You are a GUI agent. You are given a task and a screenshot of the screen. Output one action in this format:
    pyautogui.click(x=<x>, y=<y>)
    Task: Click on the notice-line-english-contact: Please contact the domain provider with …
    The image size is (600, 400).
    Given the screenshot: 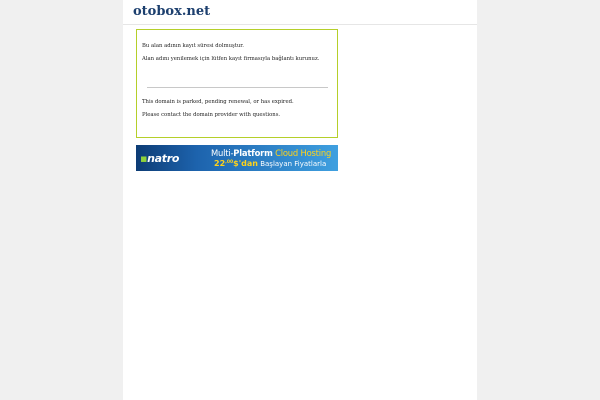 What is the action you would take?
    pyautogui.click(x=211, y=115)
    